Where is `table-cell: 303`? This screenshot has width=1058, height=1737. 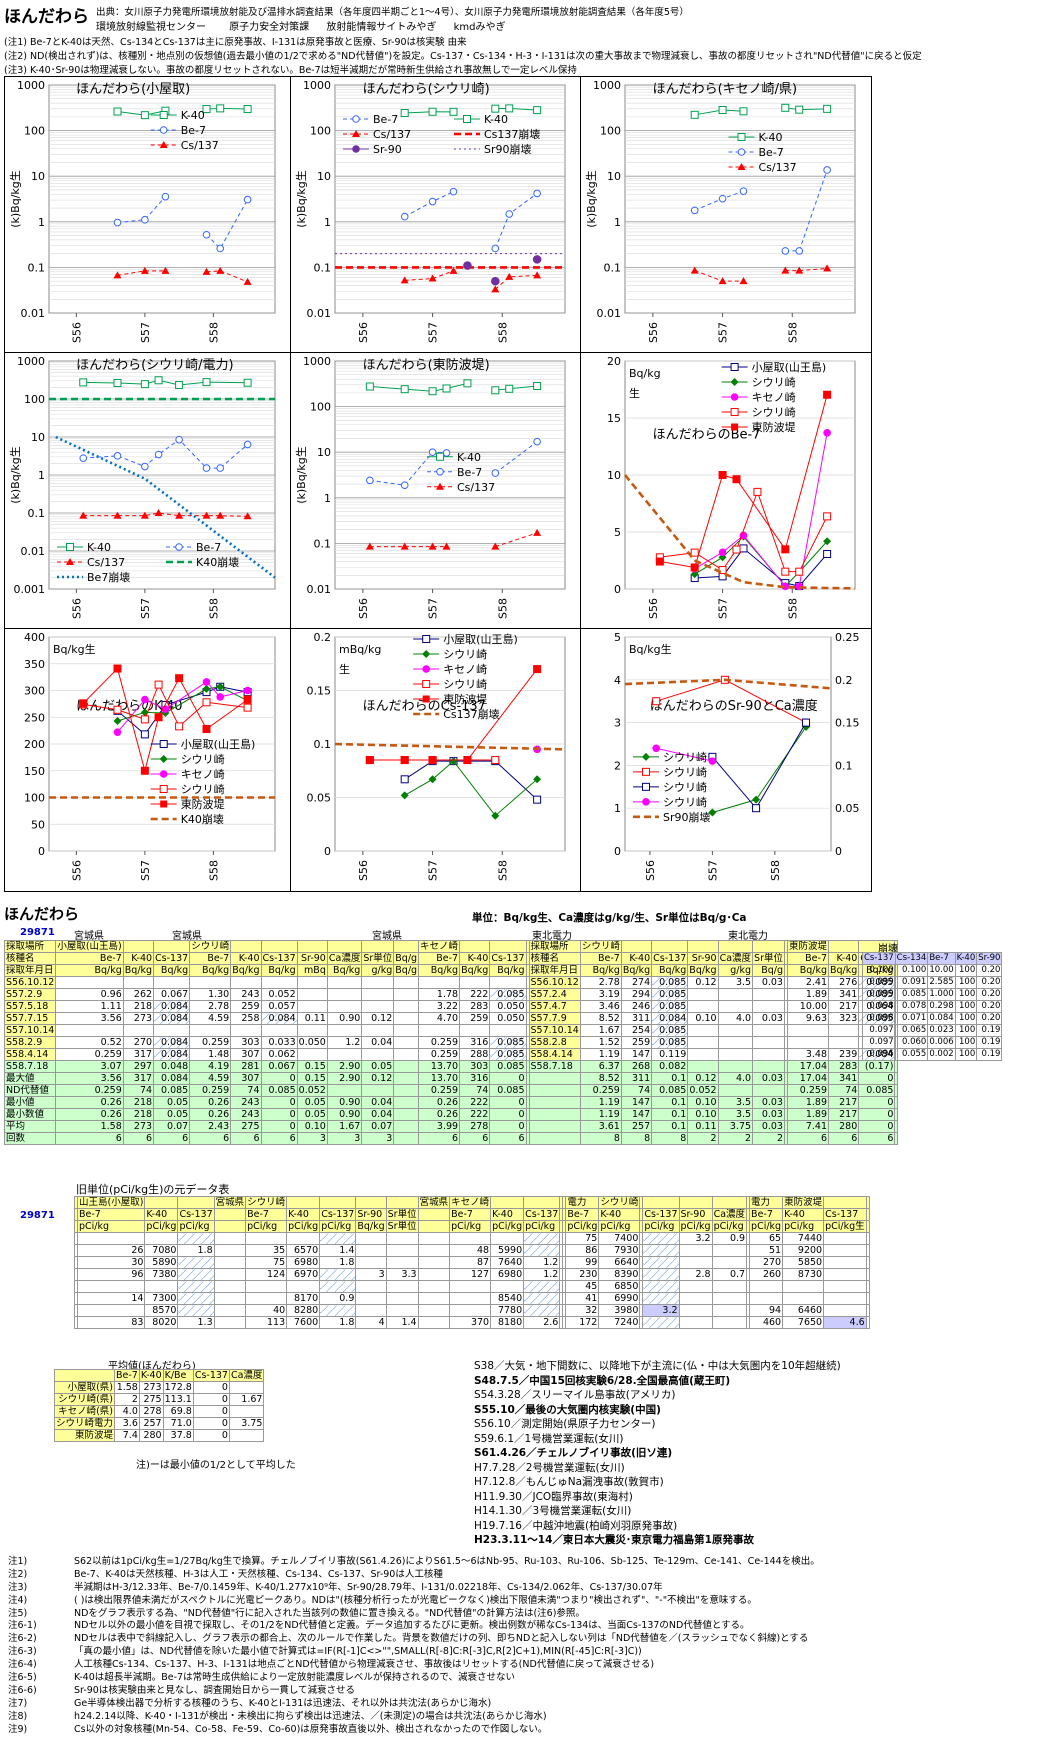 table-cell: 303 is located at coordinates (246, 1042).